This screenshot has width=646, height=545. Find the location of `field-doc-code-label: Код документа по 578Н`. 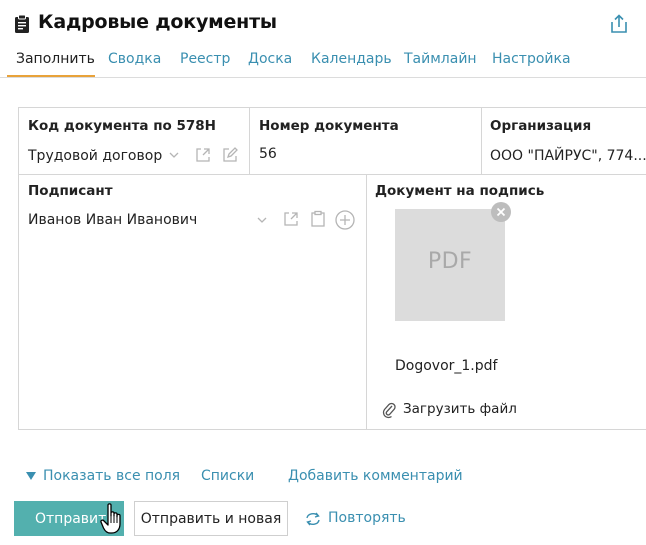

field-doc-code-label: Код документа по 578Н is located at coordinates (122, 126).